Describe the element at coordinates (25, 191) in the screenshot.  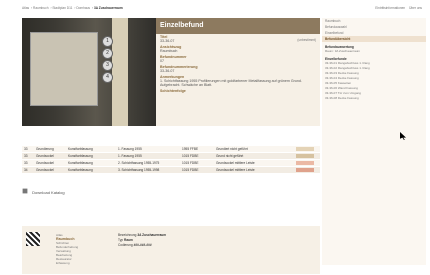
I see `download-icon` at that location.